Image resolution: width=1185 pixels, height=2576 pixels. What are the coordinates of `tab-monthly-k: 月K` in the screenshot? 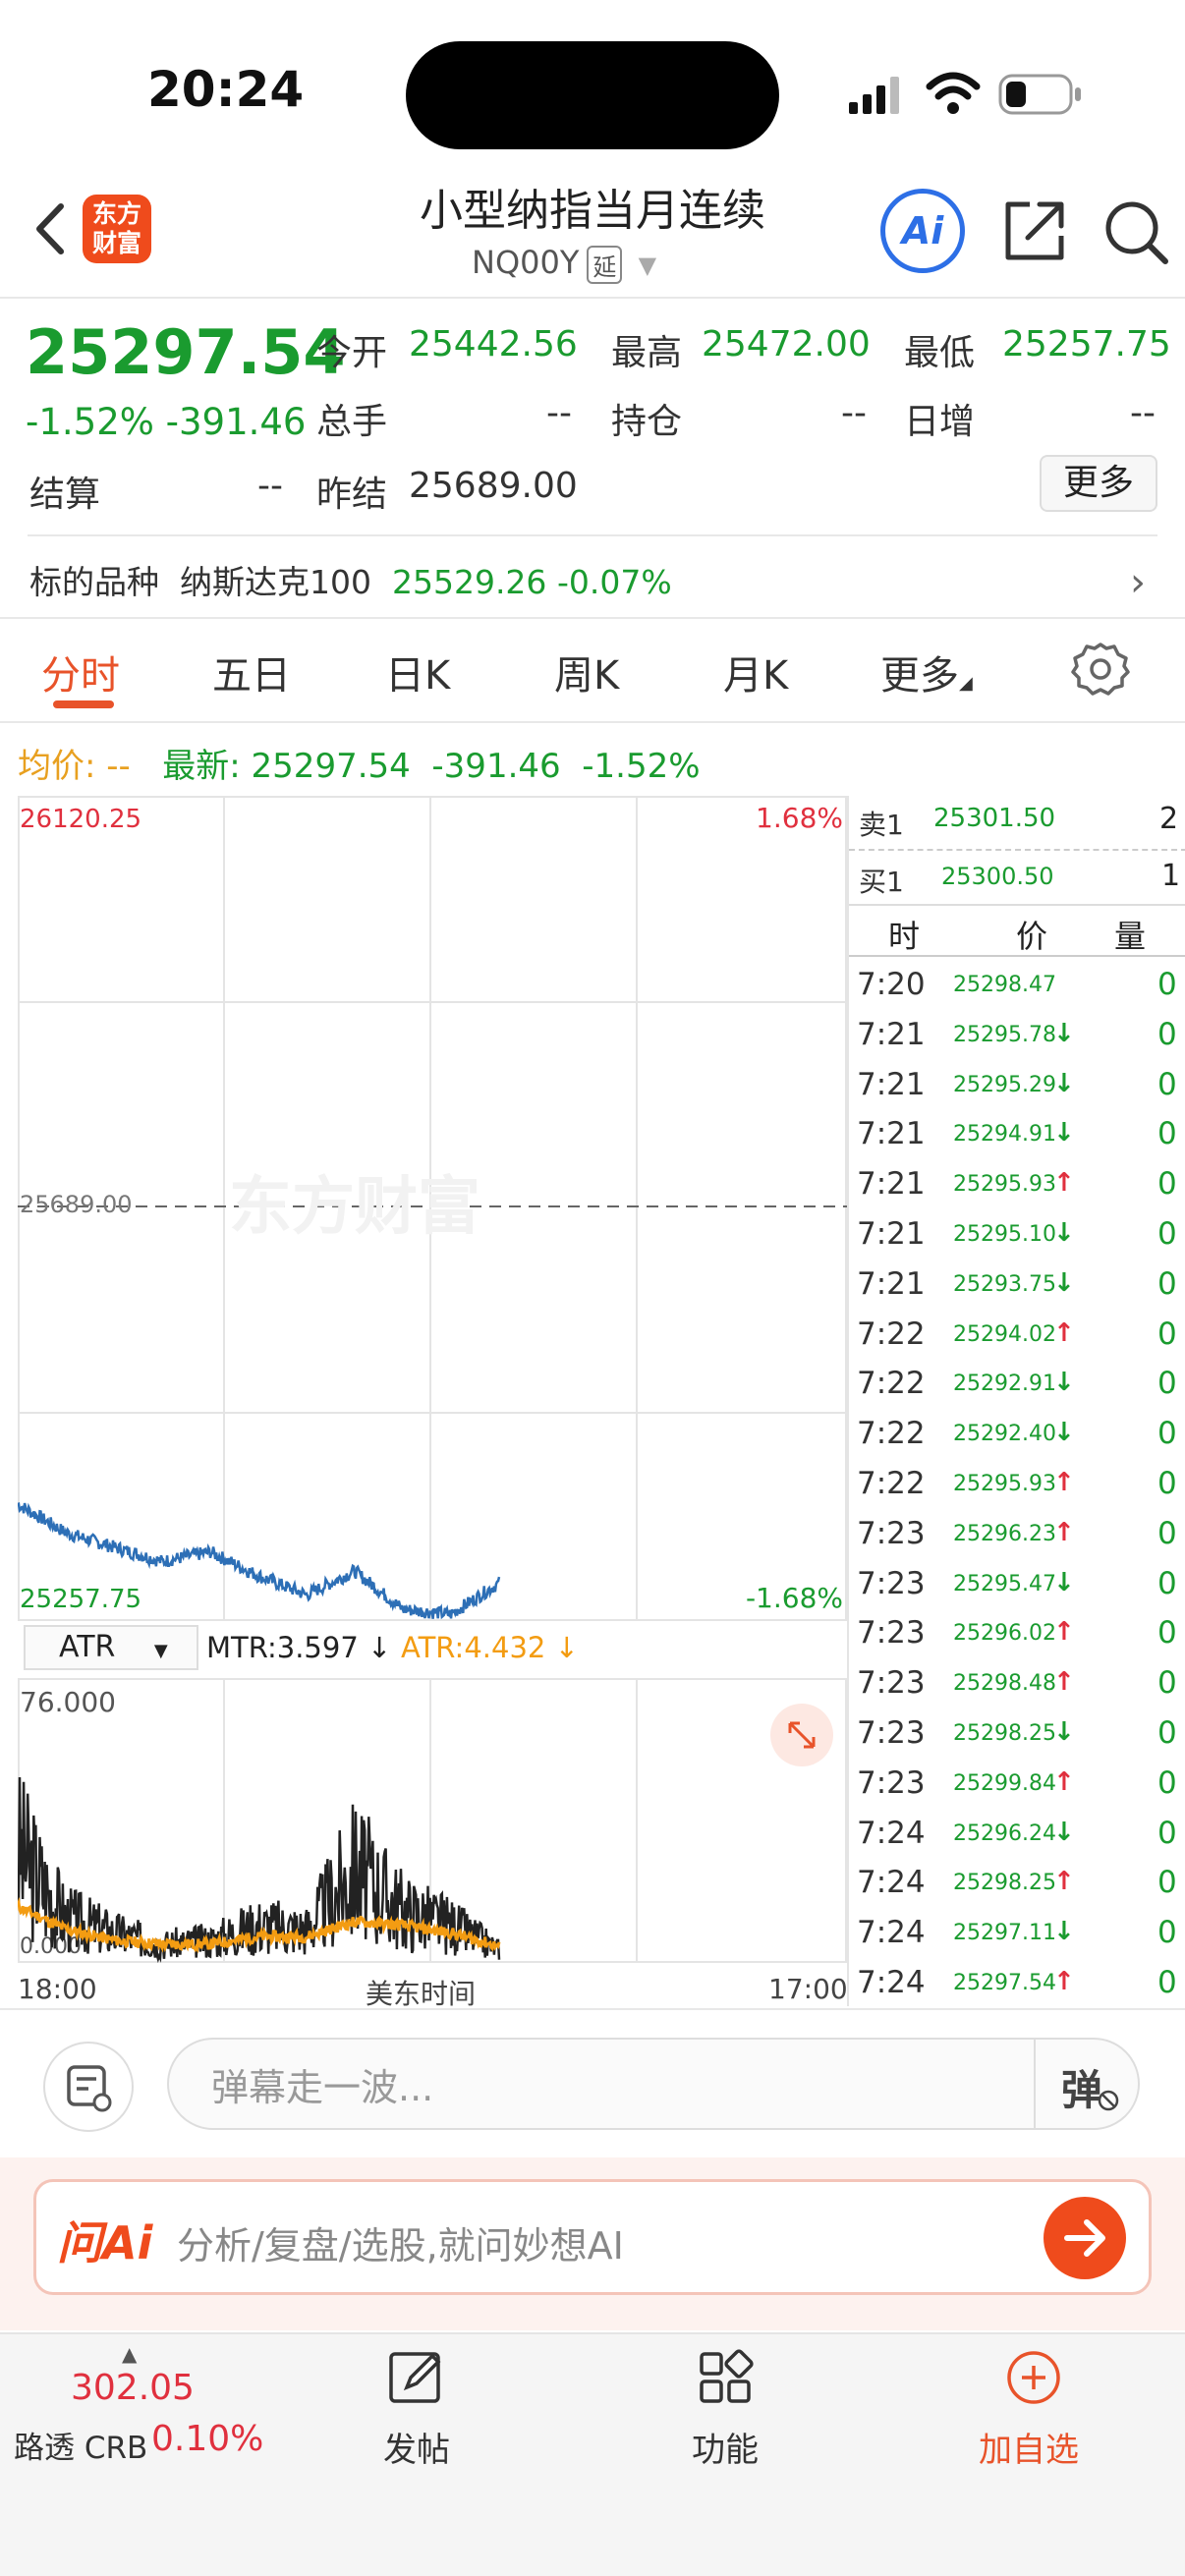 It's located at (755, 672).